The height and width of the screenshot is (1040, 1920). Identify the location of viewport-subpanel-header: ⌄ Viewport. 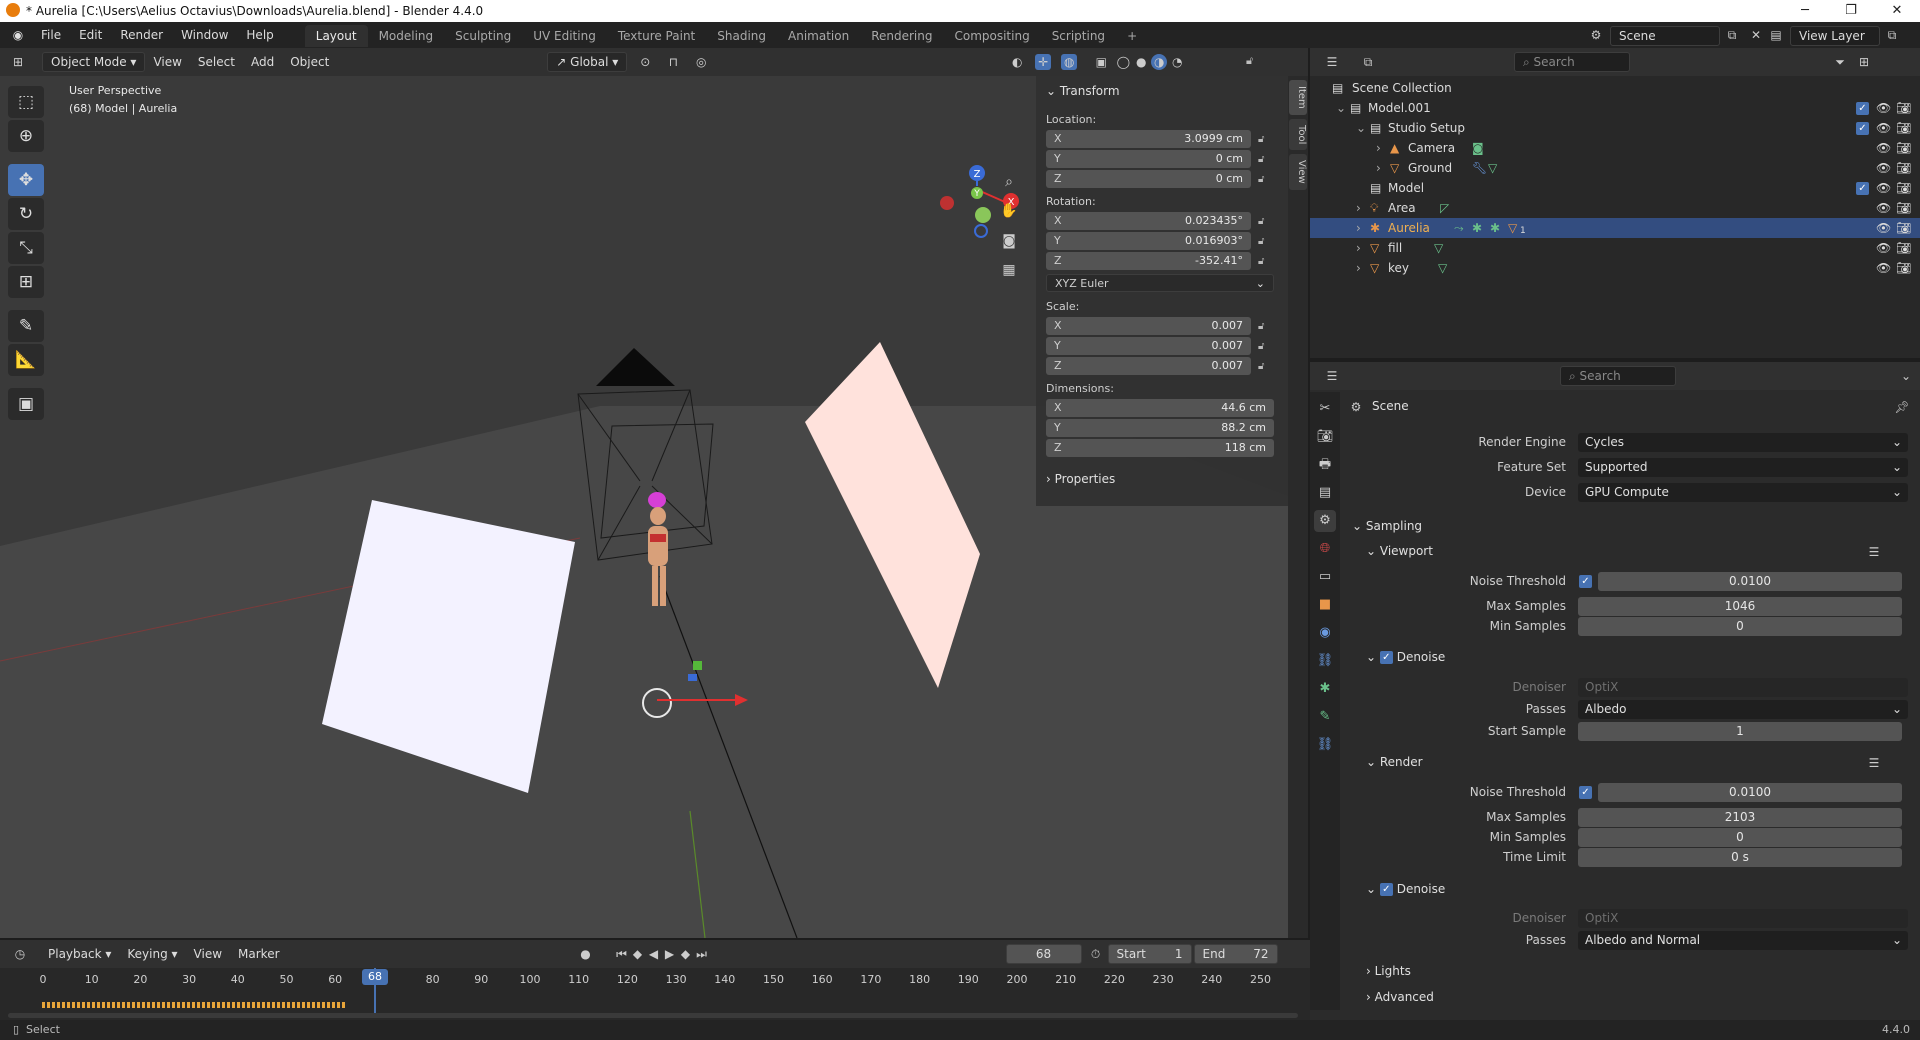
(1399, 551).